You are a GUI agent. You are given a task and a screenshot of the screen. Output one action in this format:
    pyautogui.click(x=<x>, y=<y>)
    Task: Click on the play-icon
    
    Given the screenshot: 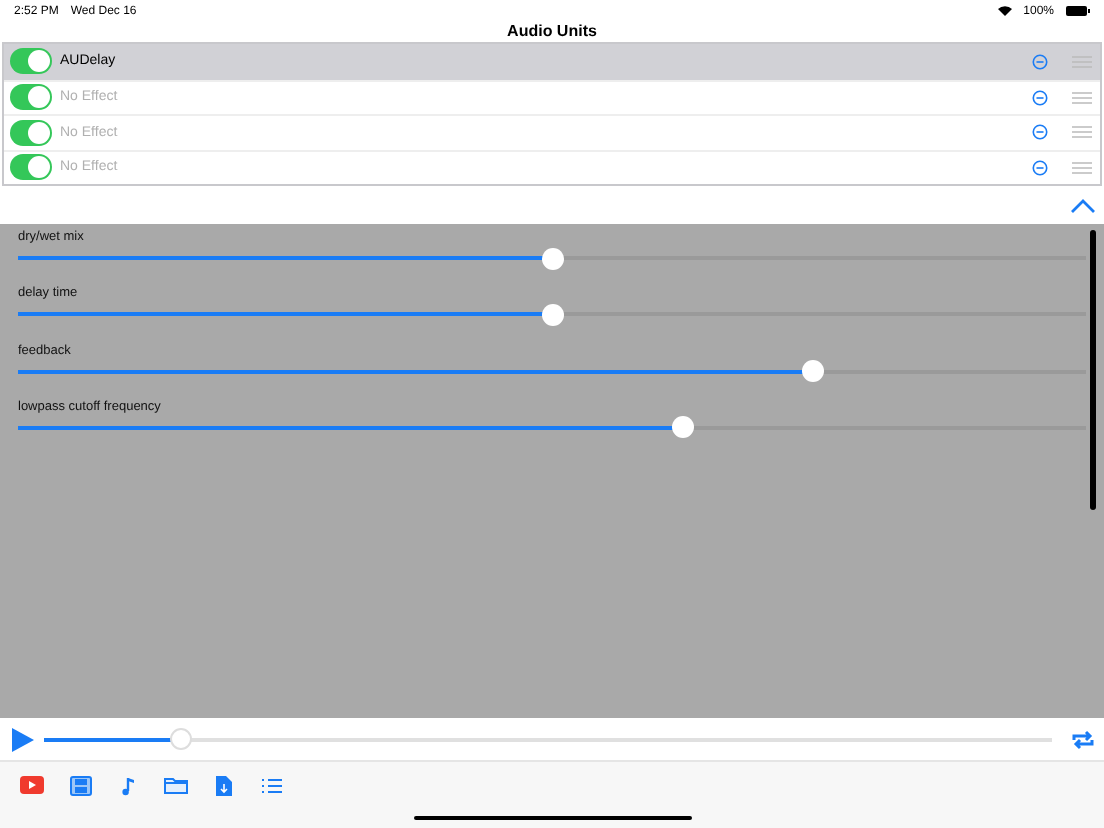 What is the action you would take?
    pyautogui.click(x=22, y=739)
    